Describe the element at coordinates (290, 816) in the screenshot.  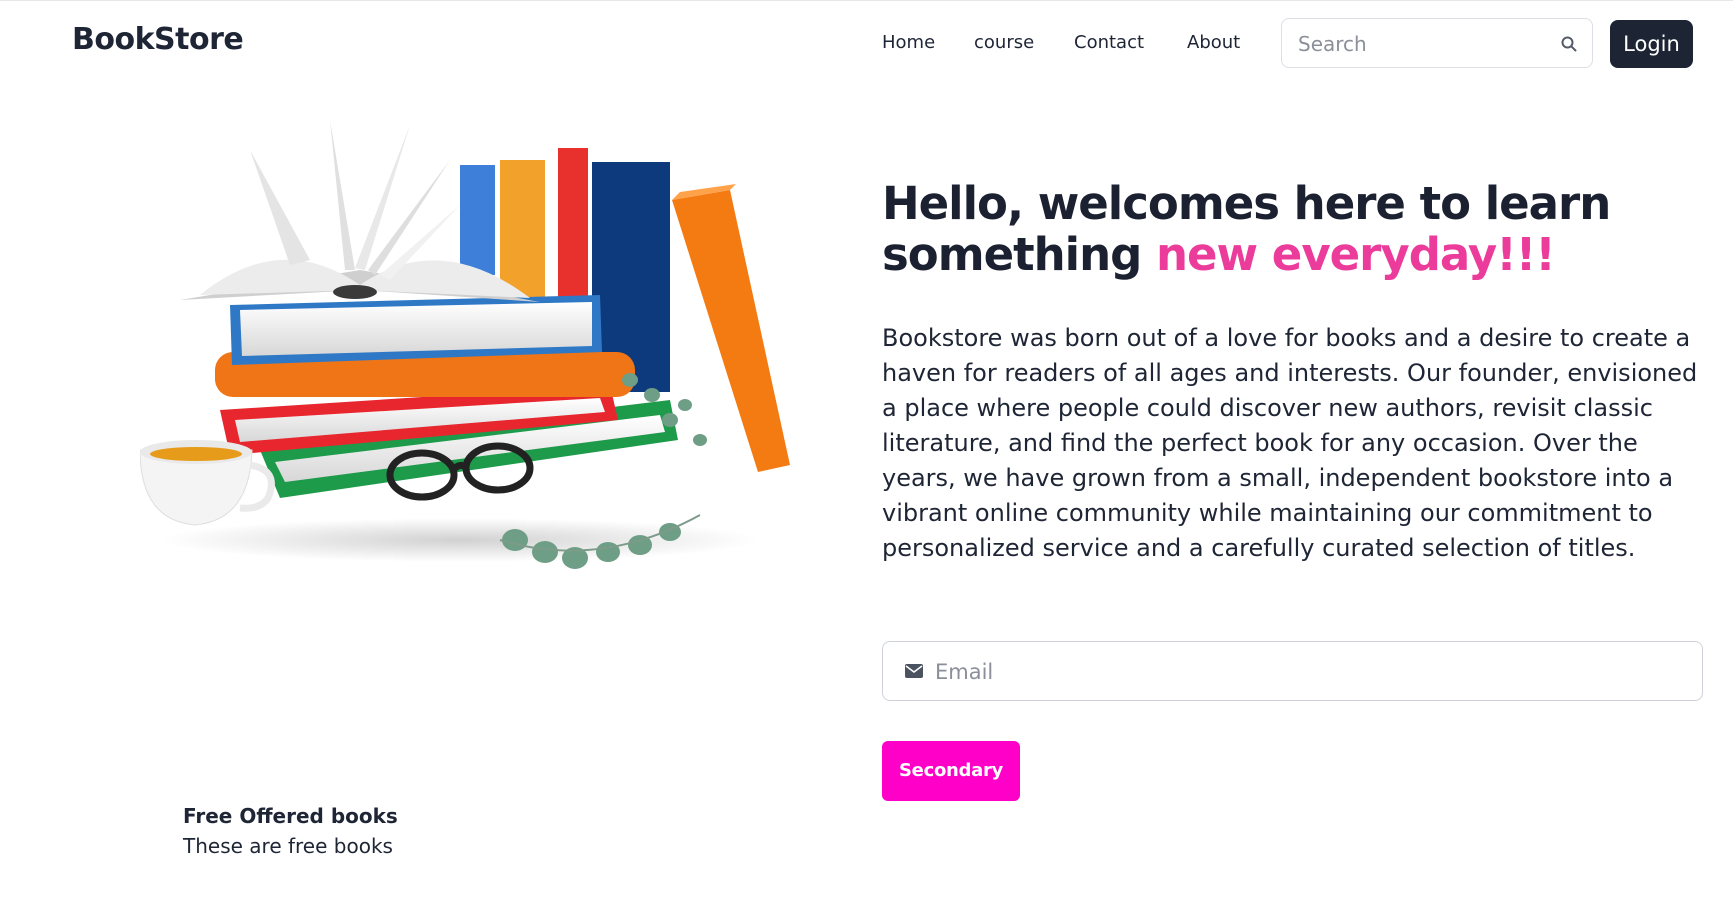
I see `offer-title: Free Offered books` at that location.